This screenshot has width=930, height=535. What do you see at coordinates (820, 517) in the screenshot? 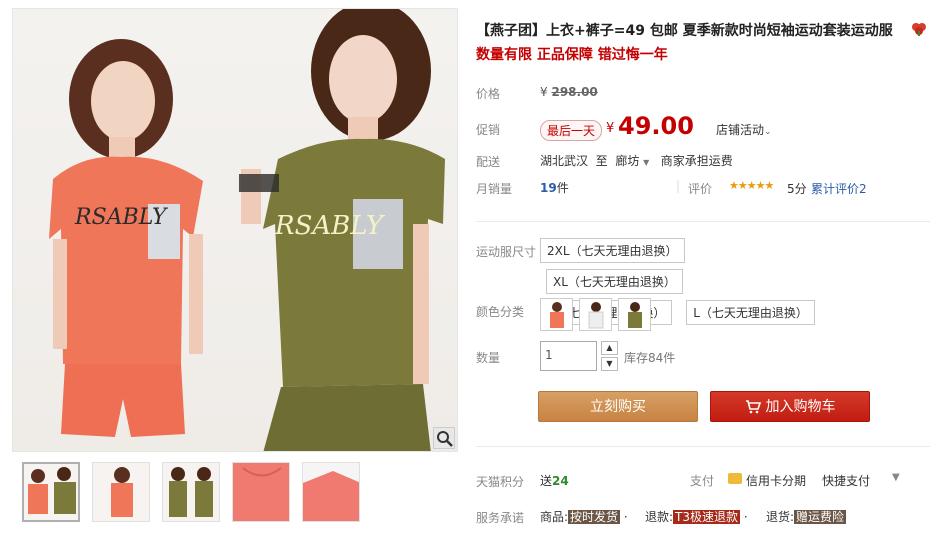
I see `service-return-tag: 赠运费险` at bounding box center [820, 517].